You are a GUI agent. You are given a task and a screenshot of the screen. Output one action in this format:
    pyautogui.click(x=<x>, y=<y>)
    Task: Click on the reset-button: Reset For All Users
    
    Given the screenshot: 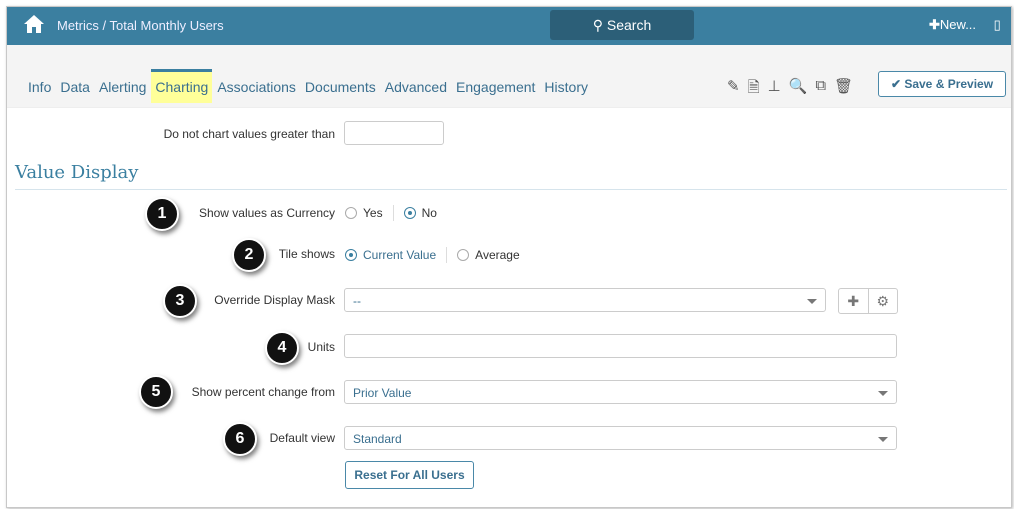 What is the action you would take?
    pyautogui.click(x=409, y=475)
    